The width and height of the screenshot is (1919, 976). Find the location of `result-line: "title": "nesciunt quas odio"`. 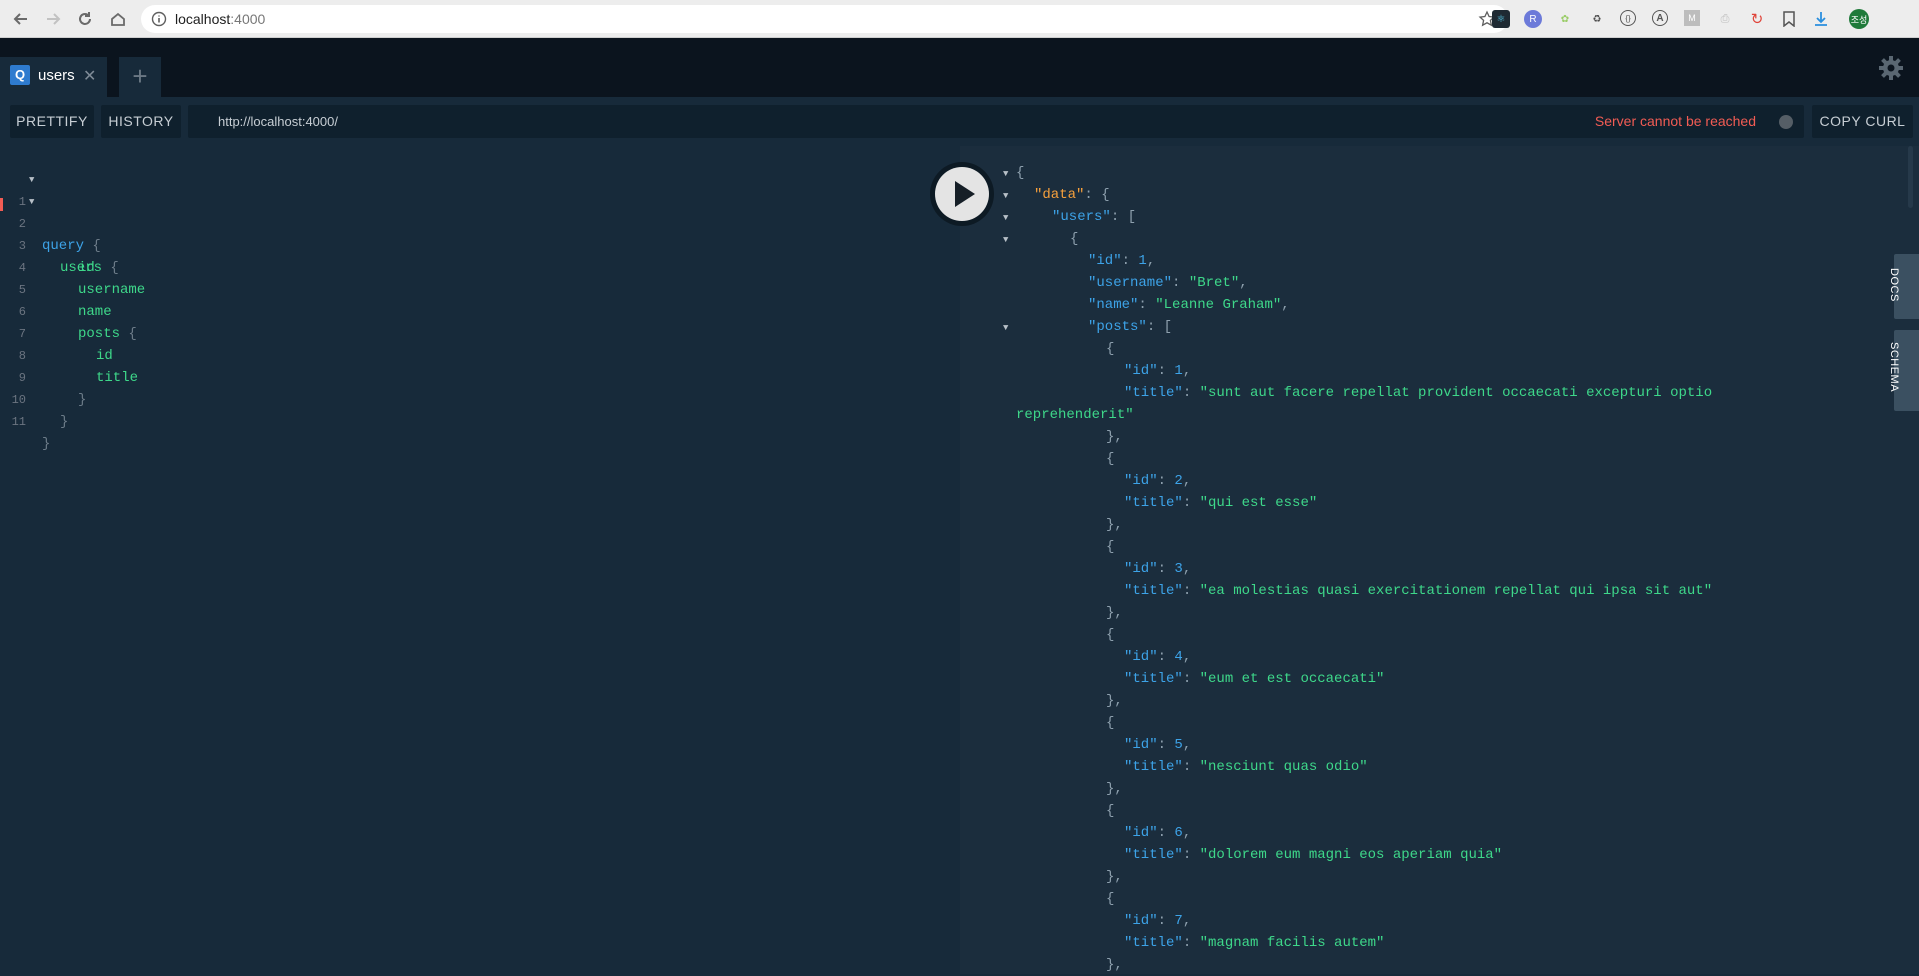

result-line: "title": "nesciunt quas odio" is located at coordinates (1246, 767).